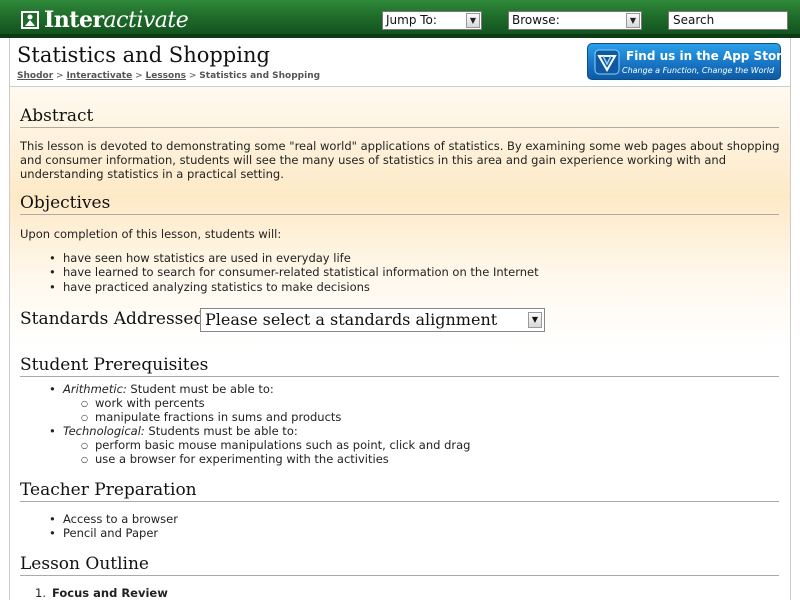  What do you see at coordinates (95, 389) in the screenshot?
I see `prereq-term: Arithmetic:` at bounding box center [95, 389].